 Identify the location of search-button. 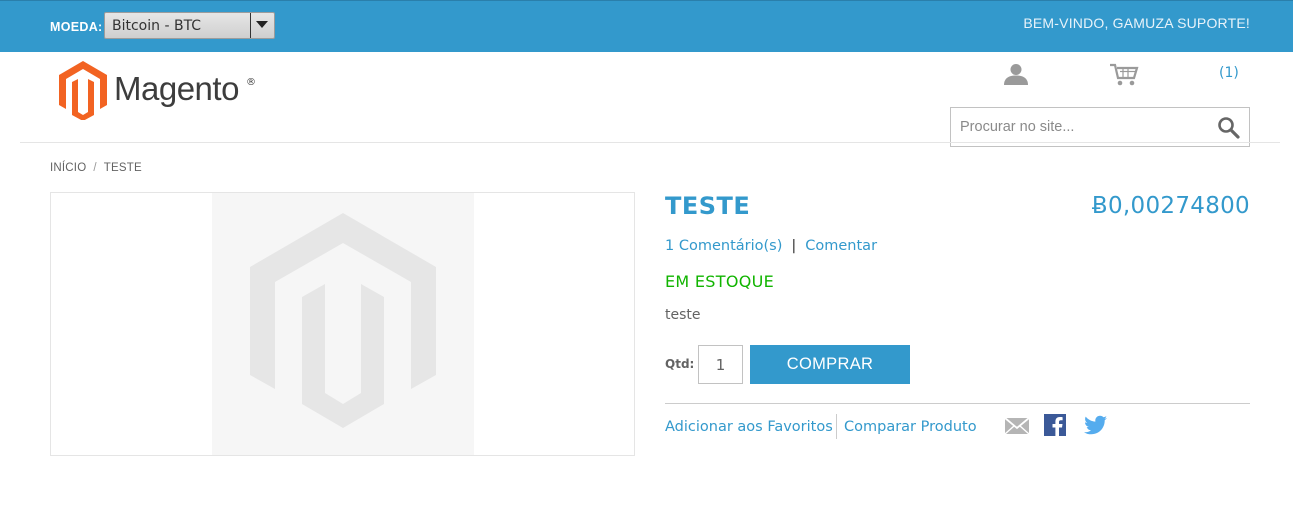
(1229, 128).